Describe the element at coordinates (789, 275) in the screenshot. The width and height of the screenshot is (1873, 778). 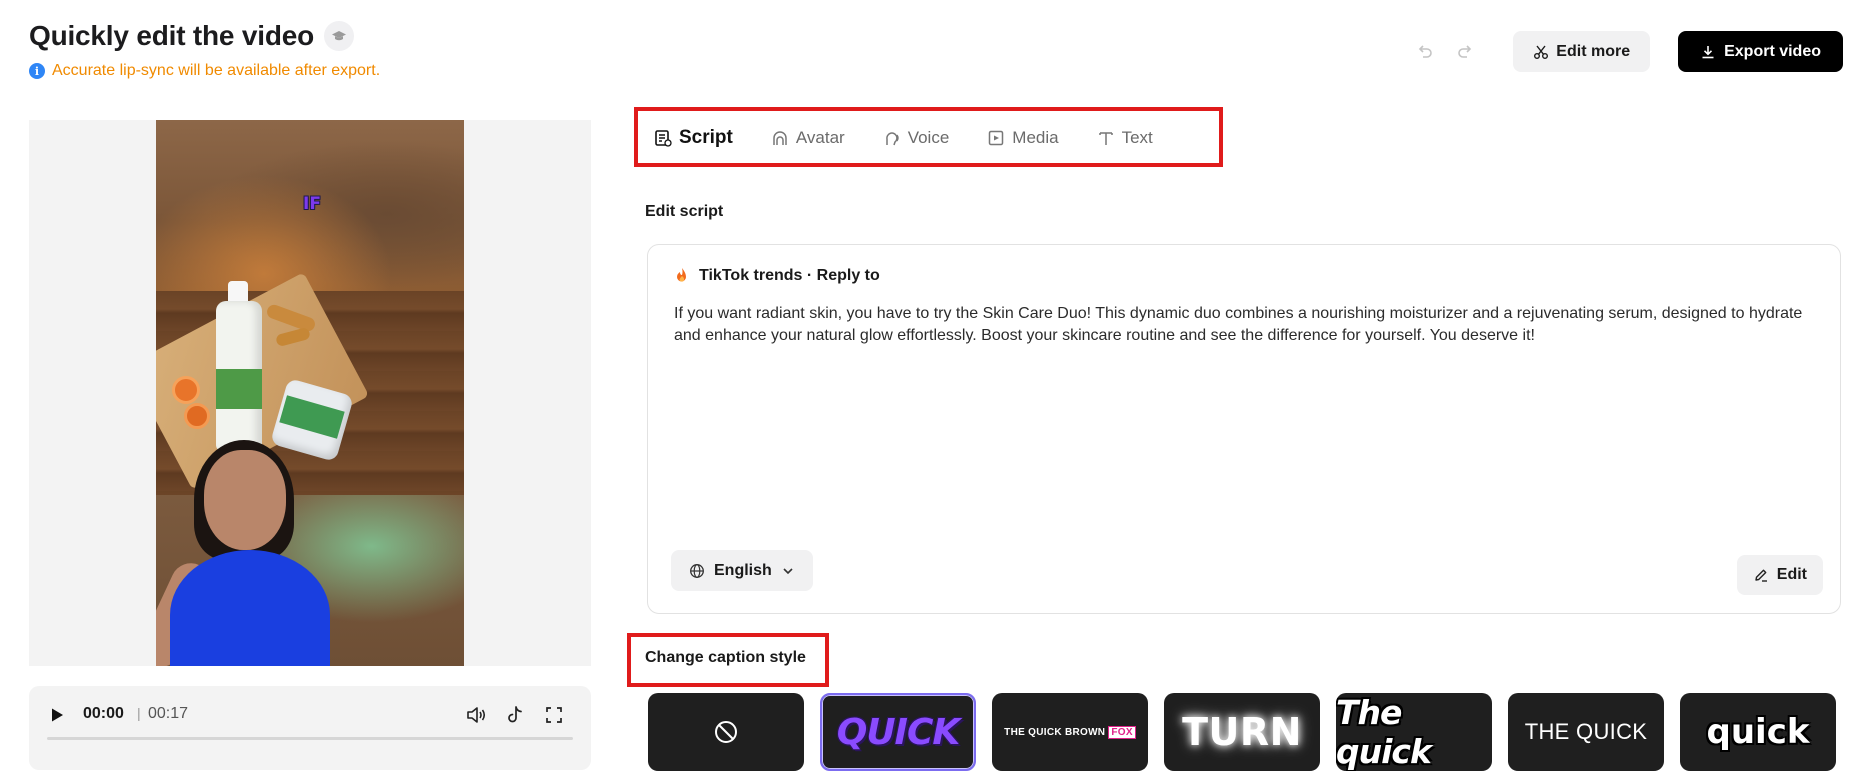
I see `script-source-label: TikTok trends · Reply to` at that location.